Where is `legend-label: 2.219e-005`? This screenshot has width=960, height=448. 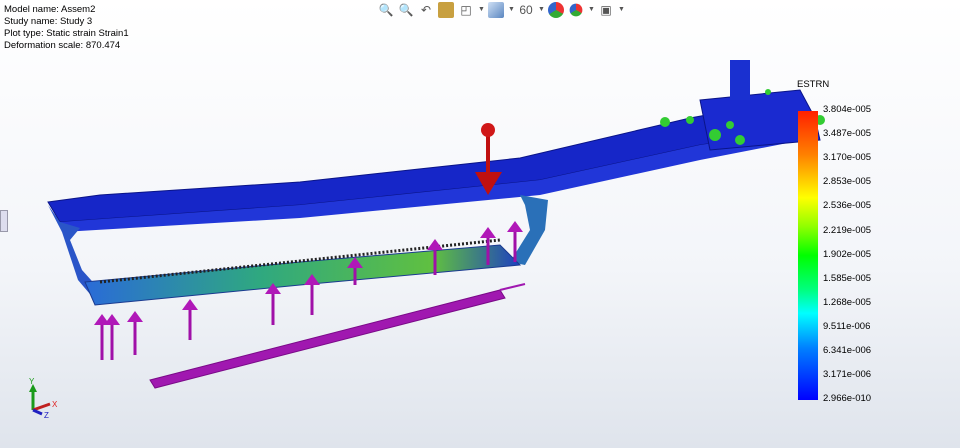 legend-label: 2.219e-005 is located at coordinates (847, 230).